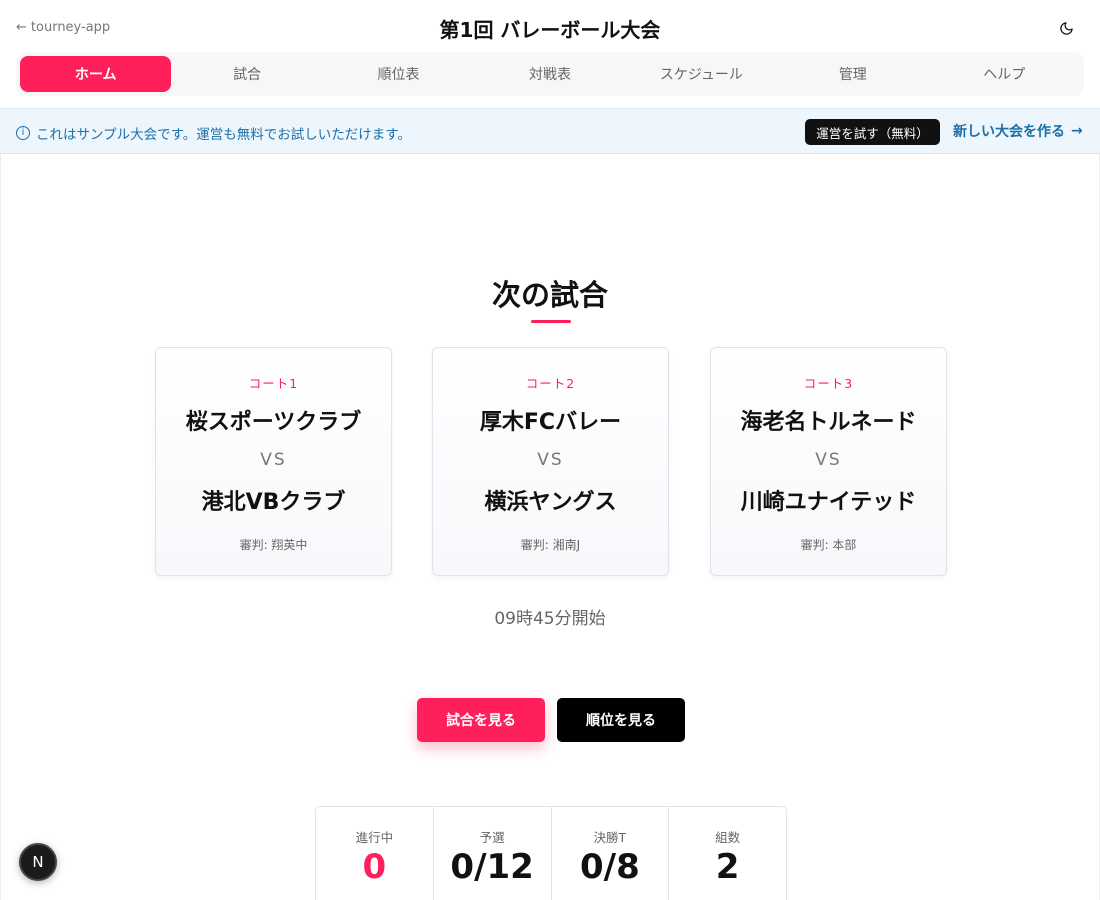 This screenshot has width=1100, height=900. Describe the element at coordinates (828, 545) in the screenshot. I see `referee-label: 審判: 本部` at that location.